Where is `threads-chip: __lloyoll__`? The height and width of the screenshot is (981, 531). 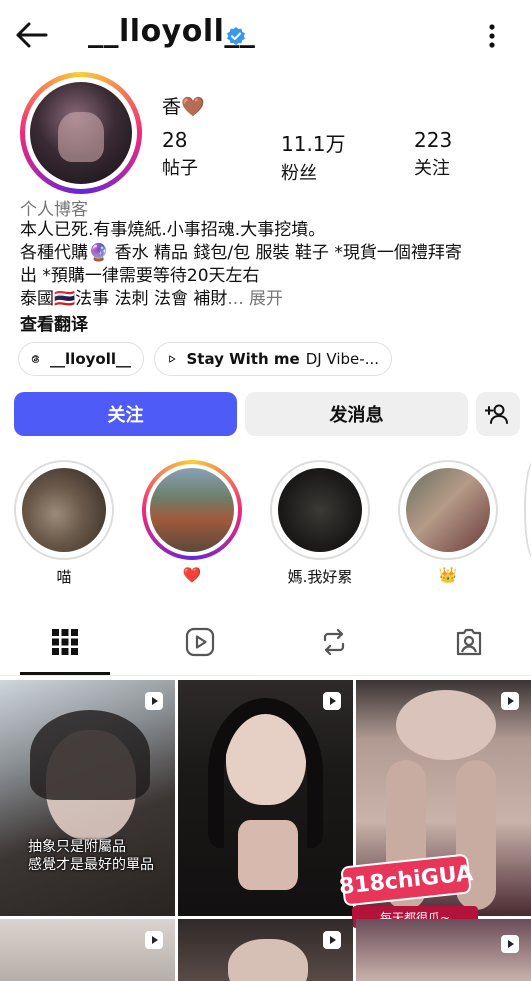
threads-chip: __lloyoll__ is located at coordinates (81, 359).